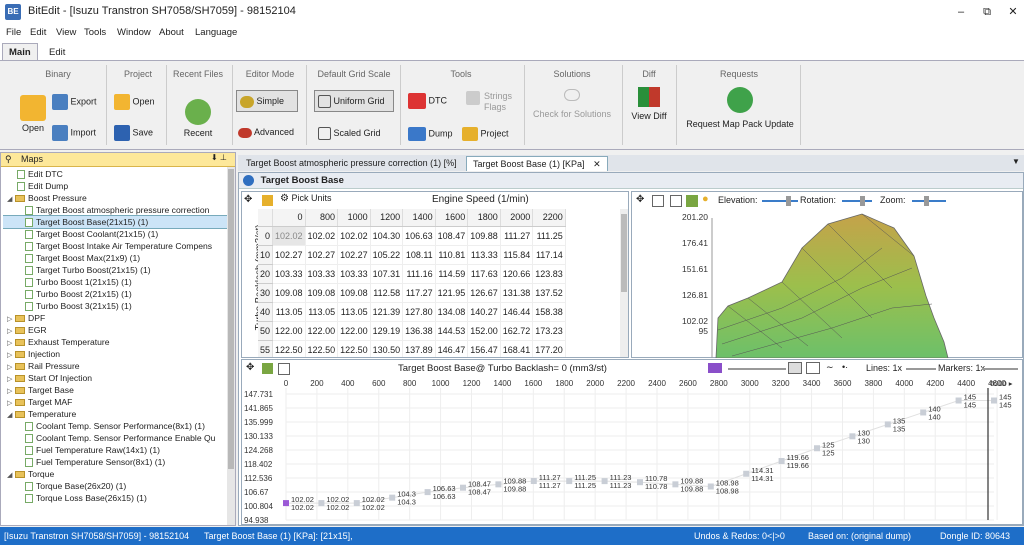 The width and height of the screenshot is (1024, 545). I want to click on row-header: 0, so click(265, 236).